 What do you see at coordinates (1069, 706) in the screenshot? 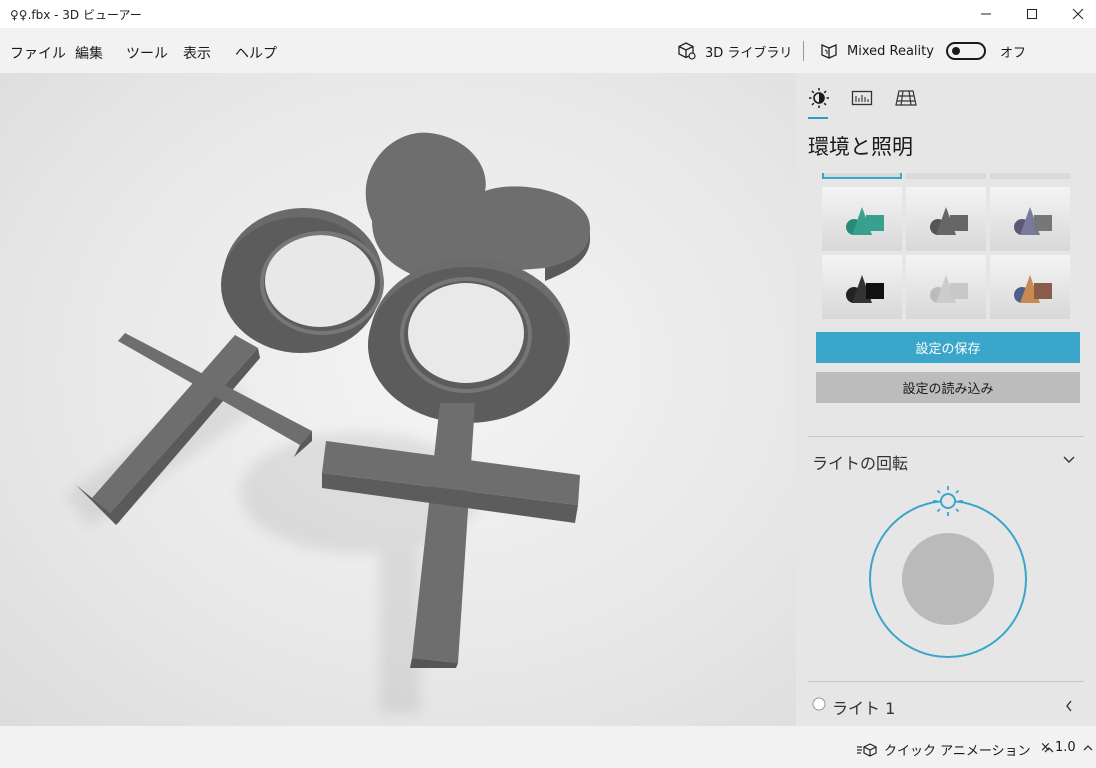
I see `chevron-left-icon` at bounding box center [1069, 706].